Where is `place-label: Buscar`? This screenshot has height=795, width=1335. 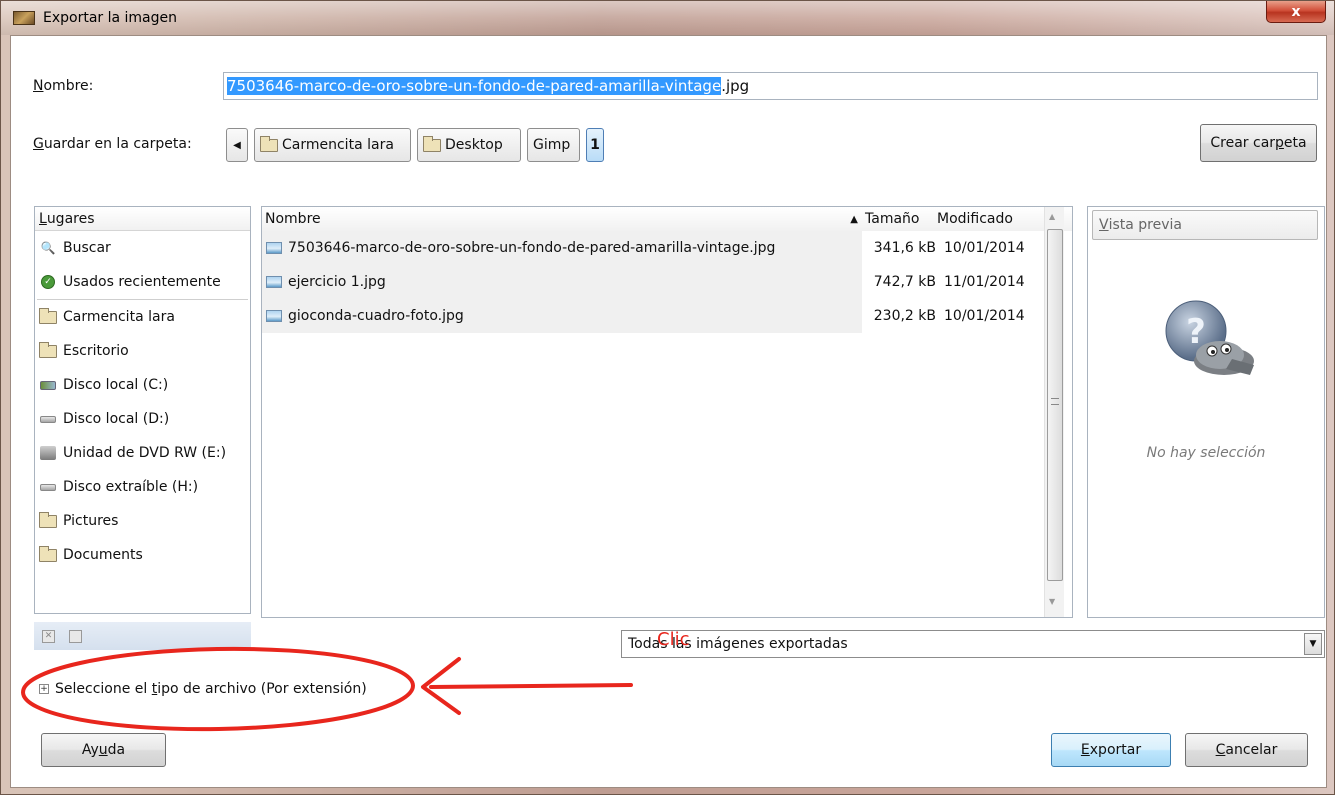 place-label: Buscar is located at coordinates (87, 248).